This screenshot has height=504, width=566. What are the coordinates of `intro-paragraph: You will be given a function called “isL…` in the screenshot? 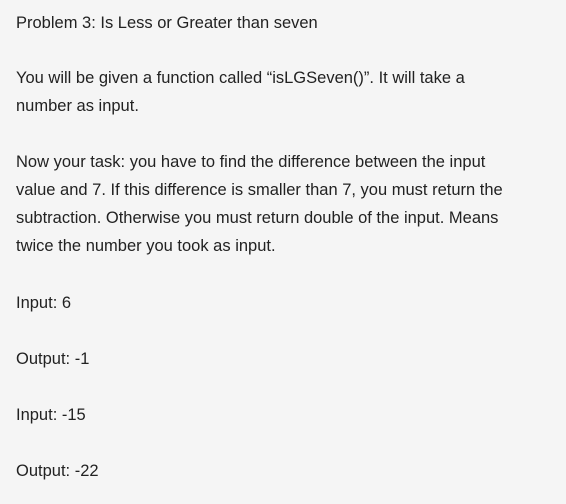 It's located at (291, 92).